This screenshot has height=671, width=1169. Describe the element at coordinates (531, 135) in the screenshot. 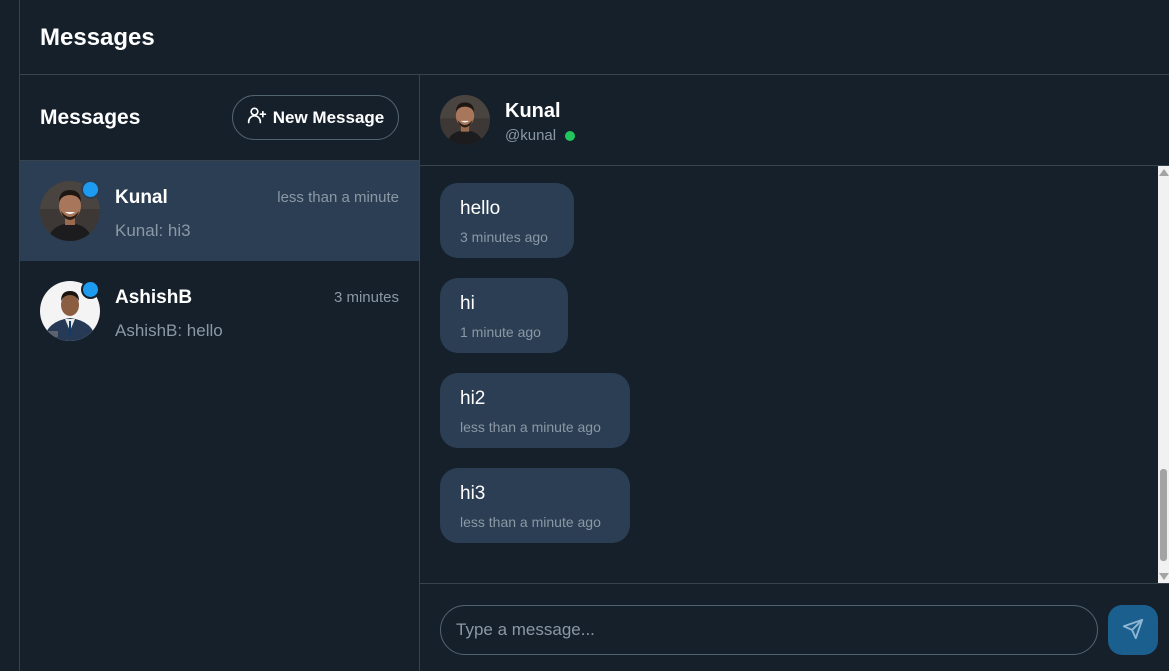

I see `chat-contact-handle: @kunal` at that location.